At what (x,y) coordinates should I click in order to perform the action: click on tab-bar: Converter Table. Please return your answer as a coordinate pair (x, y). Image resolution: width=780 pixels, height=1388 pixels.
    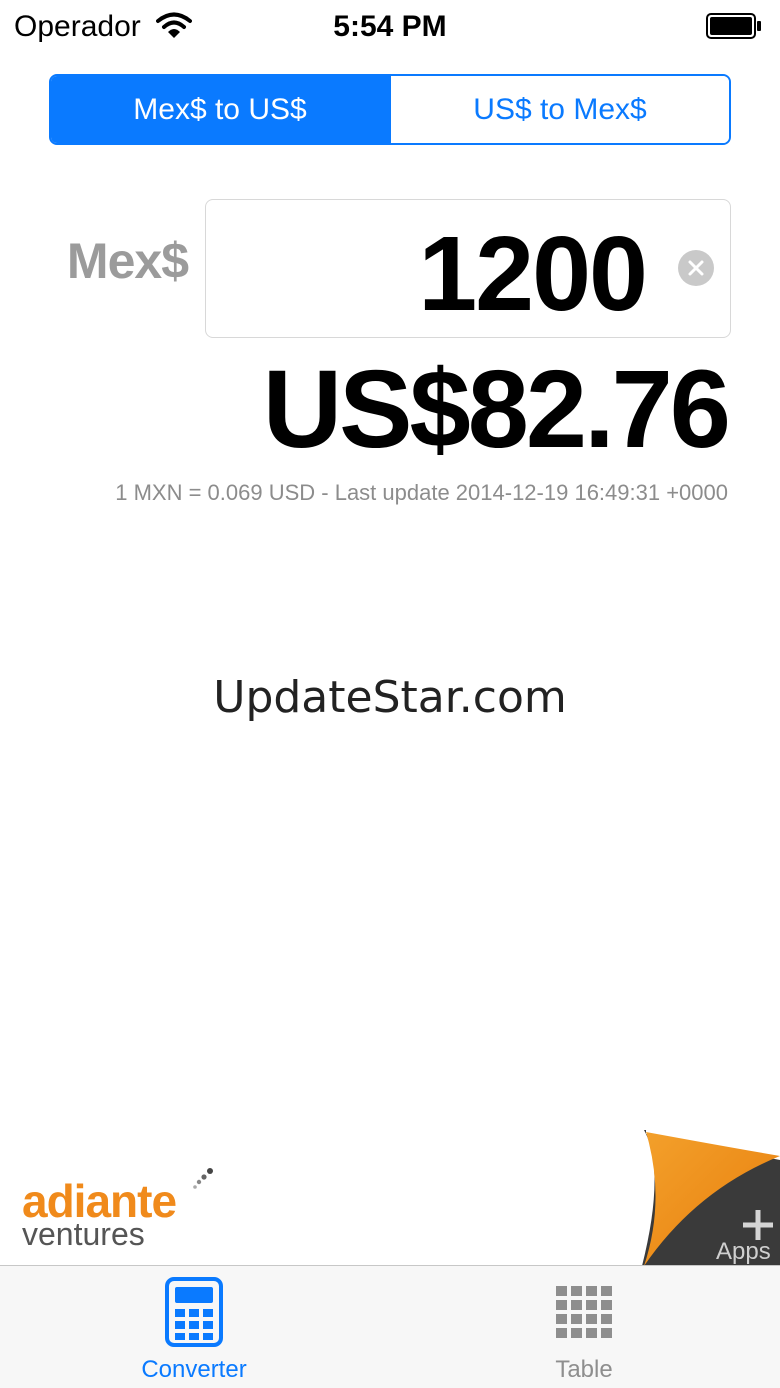
    Looking at the image, I should click on (390, 1326).